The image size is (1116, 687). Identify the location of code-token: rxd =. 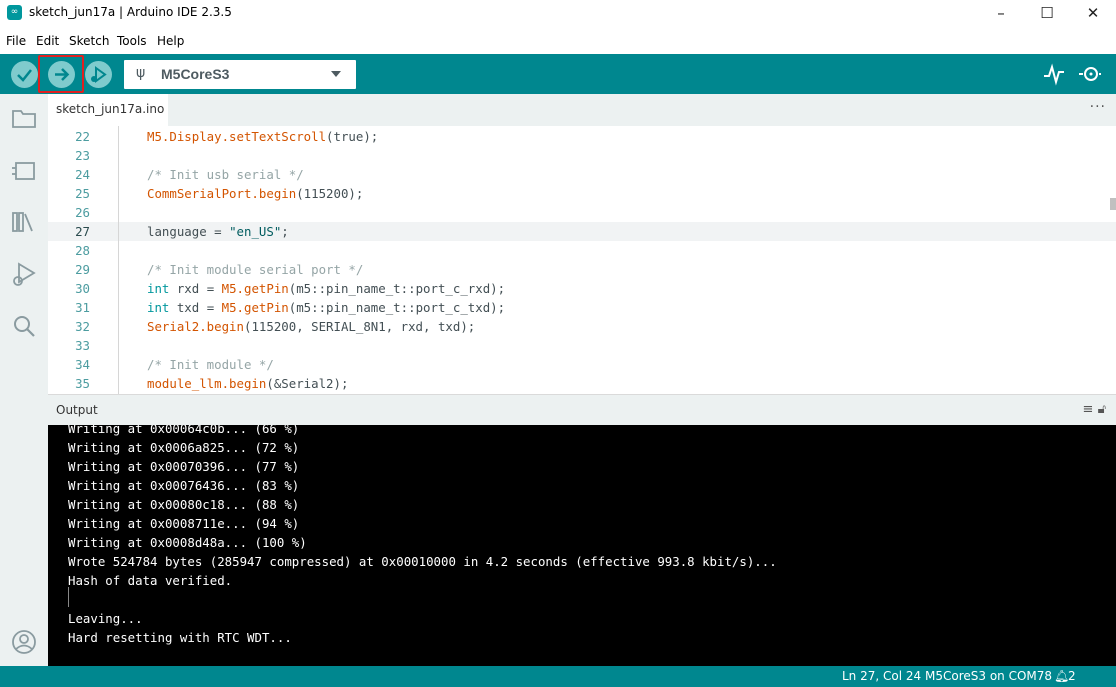
(195, 288).